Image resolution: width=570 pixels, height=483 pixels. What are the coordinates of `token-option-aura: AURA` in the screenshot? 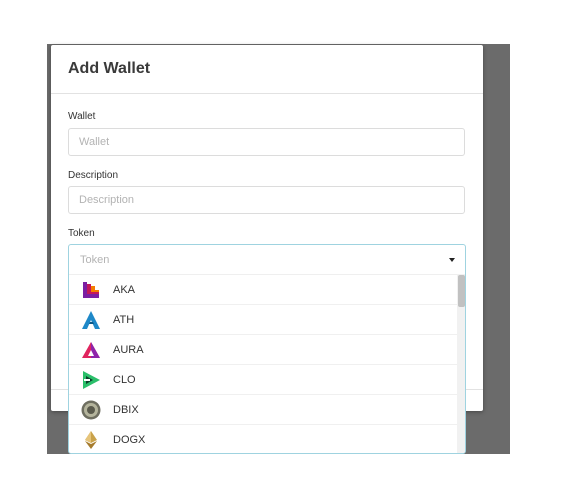 It's located at (267, 350).